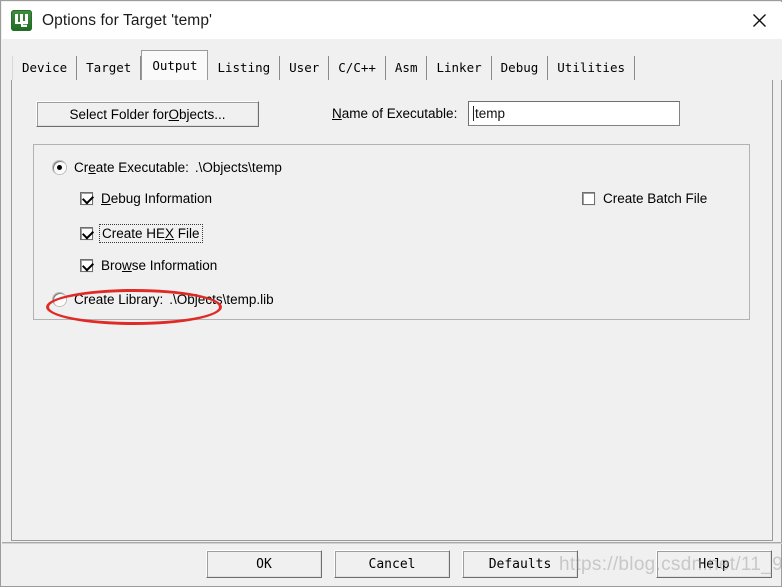  I want to click on tab-output: Output, so click(175, 65).